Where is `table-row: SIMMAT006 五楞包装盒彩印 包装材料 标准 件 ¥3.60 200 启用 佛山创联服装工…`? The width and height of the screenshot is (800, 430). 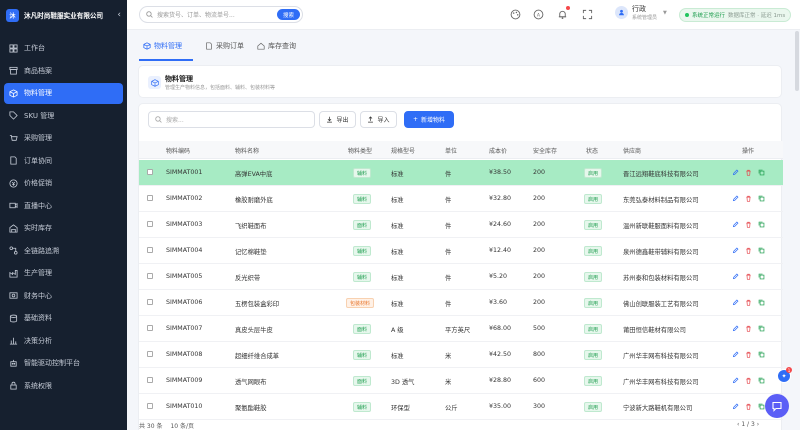 table-row: SIMMAT006 五楞包装盒彩印 包装材料 标准 件 ¥3.60 200 启用 佛山创联服装工… is located at coordinates (461, 303).